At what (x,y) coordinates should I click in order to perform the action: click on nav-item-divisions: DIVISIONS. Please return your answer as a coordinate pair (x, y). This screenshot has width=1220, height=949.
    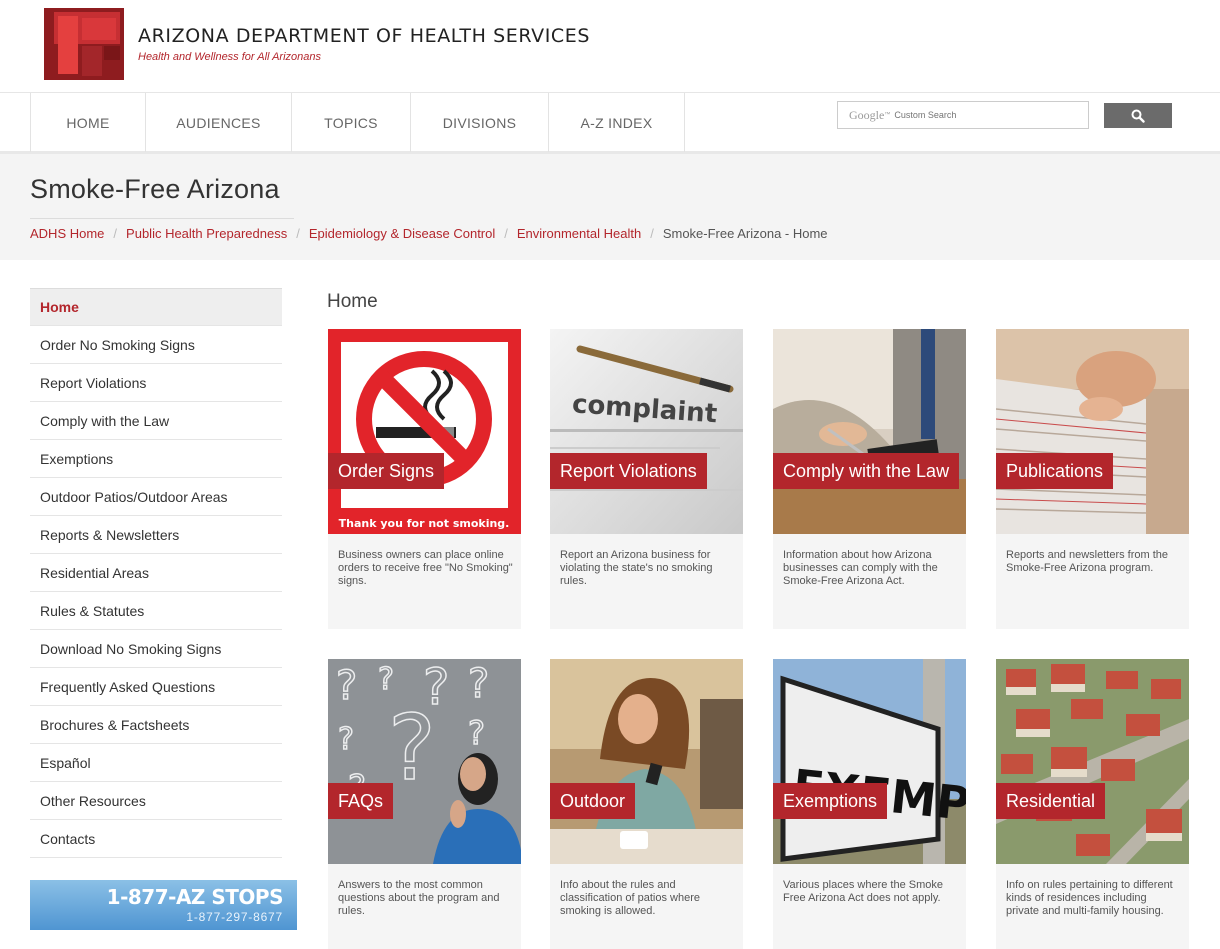
    Looking at the image, I should click on (480, 122).